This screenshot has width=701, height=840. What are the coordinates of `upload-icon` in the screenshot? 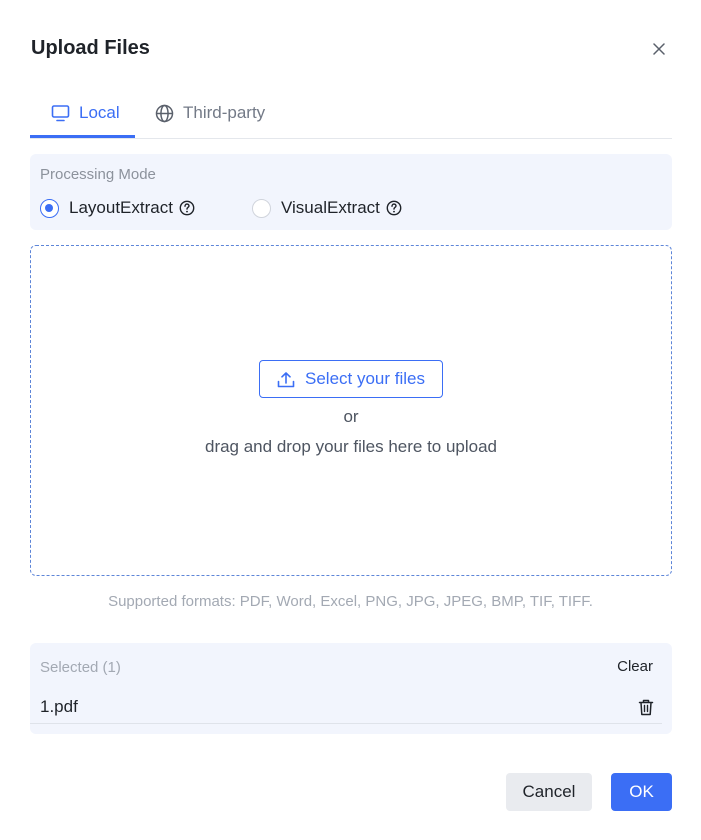 It's located at (286, 379).